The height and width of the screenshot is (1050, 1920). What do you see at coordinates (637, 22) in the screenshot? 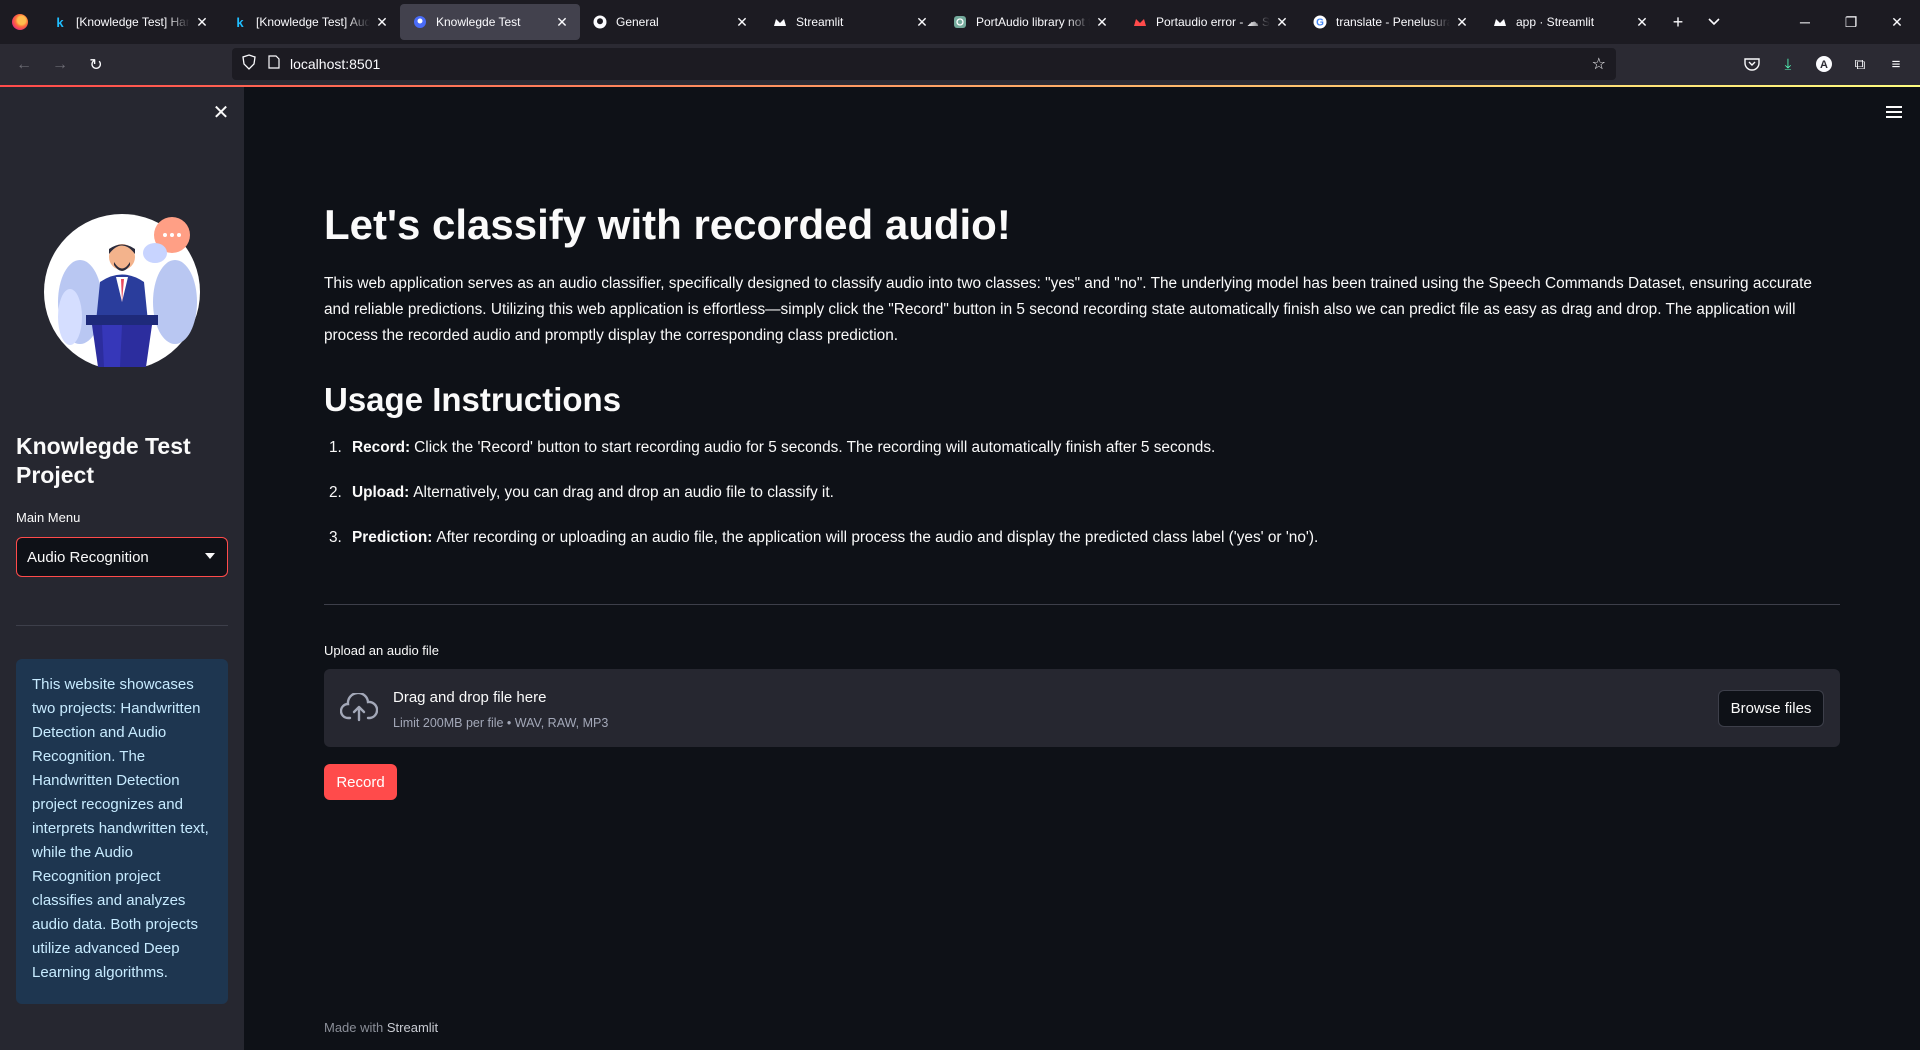
I see `tab-title: General` at bounding box center [637, 22].